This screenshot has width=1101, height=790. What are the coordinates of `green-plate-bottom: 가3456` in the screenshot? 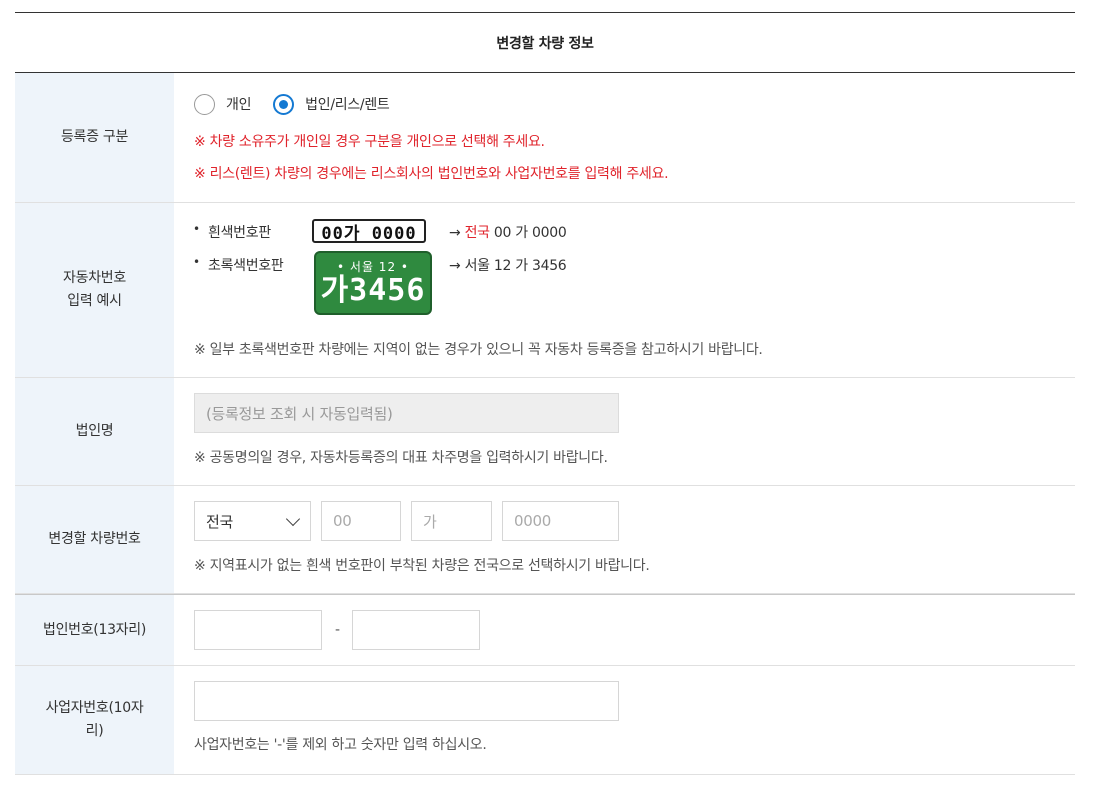 It's located at (373, 290).